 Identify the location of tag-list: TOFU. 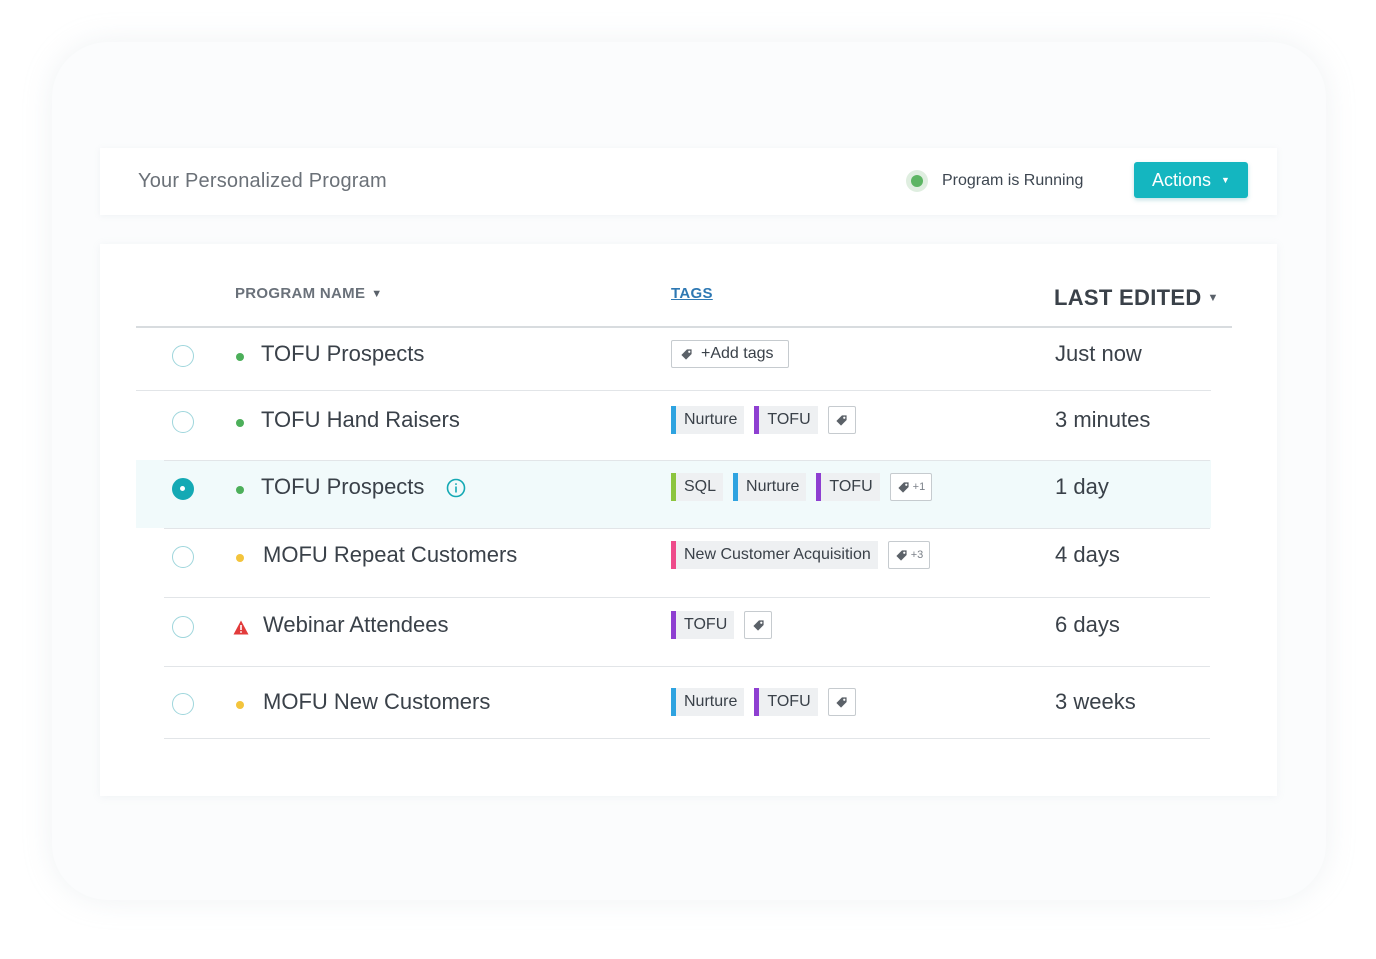
(722, 625).